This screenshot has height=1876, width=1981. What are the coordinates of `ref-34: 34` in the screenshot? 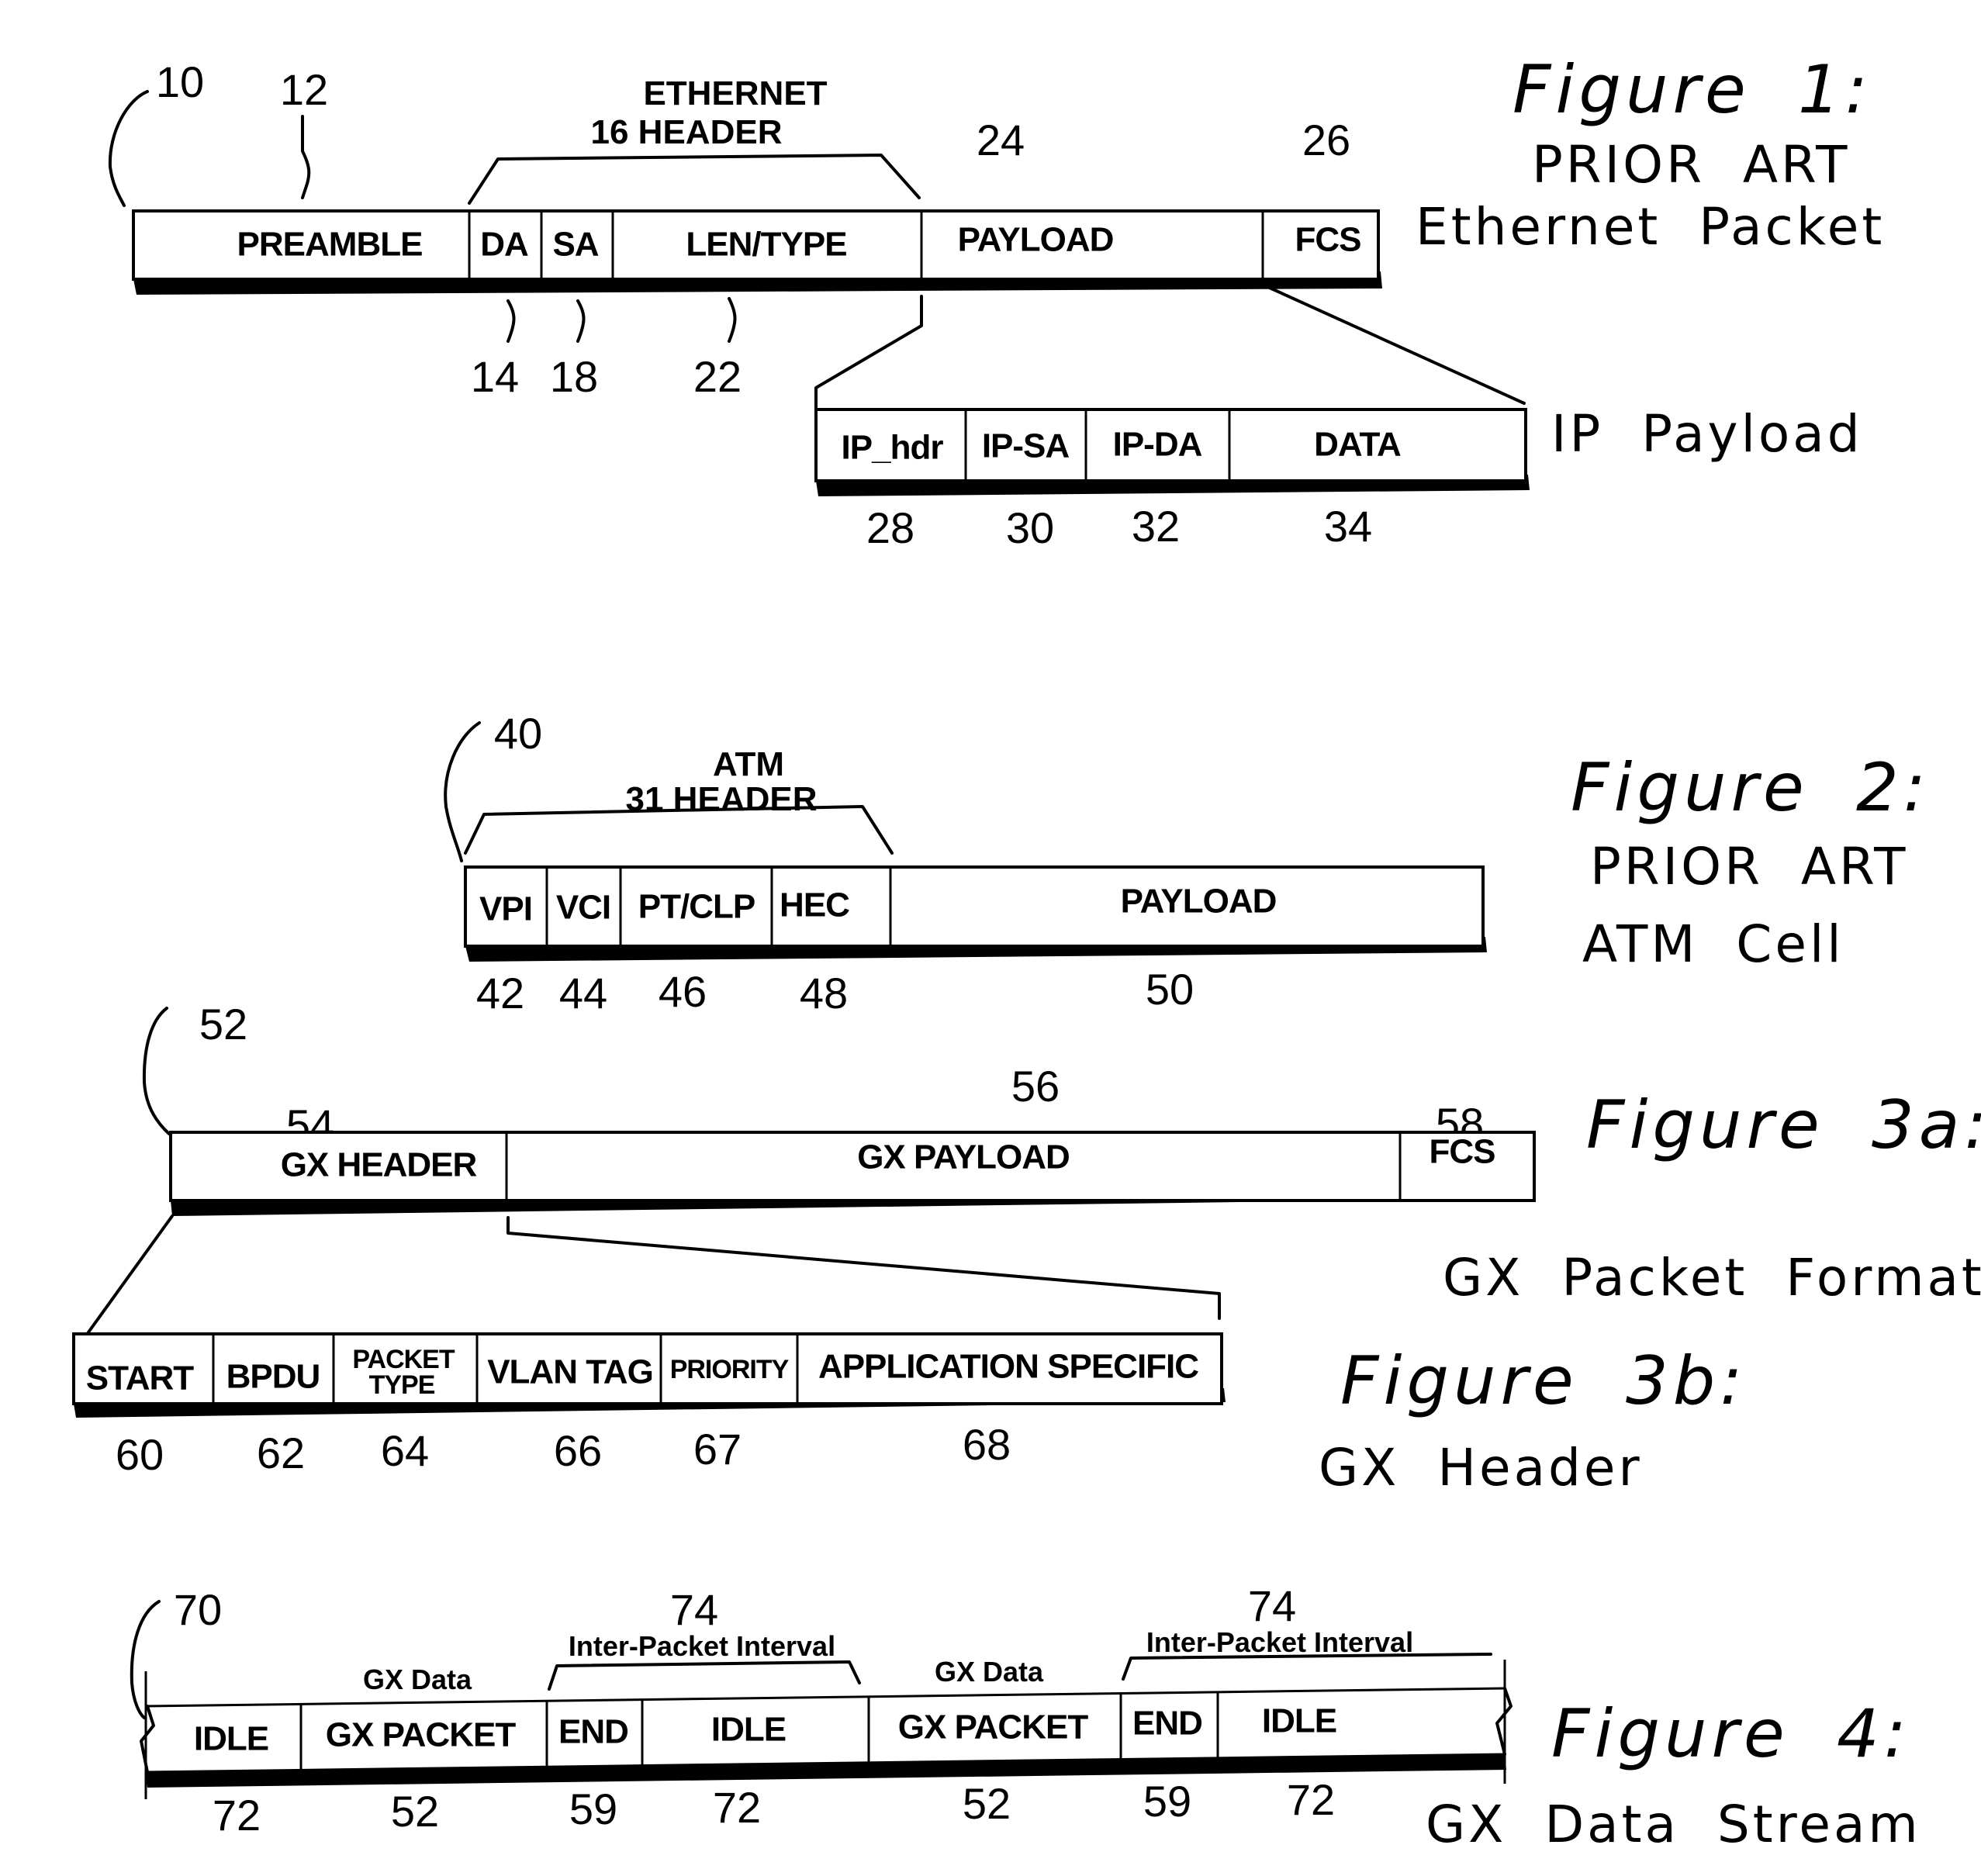 It's located at (1348, 526).